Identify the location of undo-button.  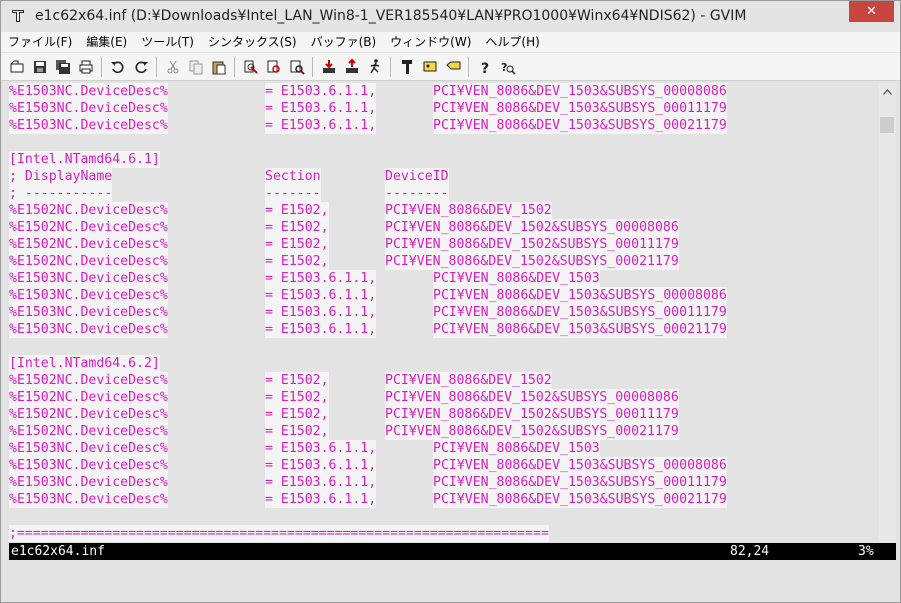
(117, 67).